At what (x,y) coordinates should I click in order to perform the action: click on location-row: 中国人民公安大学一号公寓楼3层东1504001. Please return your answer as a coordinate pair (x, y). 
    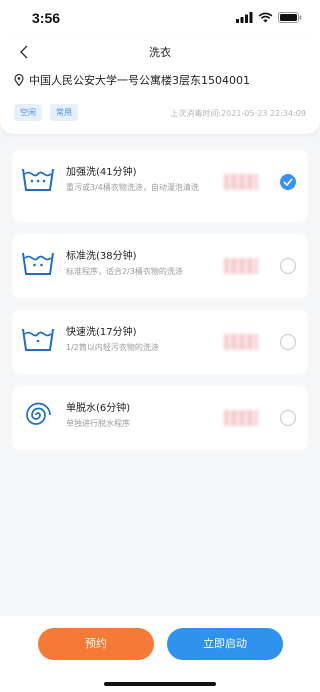
    Looking at the image, I should click on (132, 80).